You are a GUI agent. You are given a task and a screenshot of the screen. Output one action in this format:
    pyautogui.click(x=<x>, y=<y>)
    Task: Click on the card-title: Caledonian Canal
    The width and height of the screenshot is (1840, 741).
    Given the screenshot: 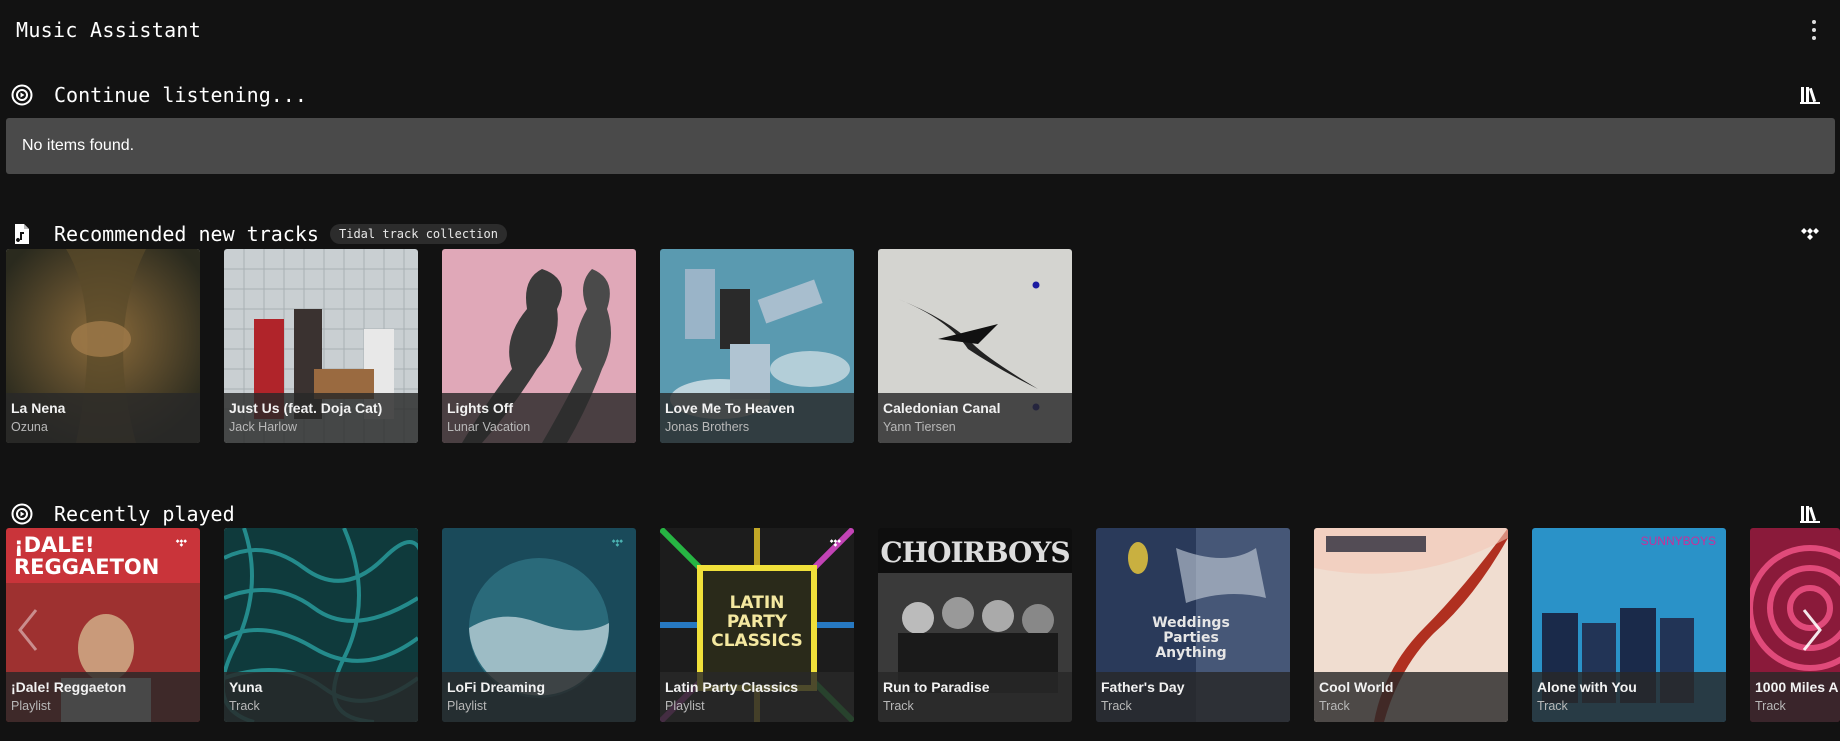 What is the action you would take?
    pyautogui.click(x=942, y=408)
    